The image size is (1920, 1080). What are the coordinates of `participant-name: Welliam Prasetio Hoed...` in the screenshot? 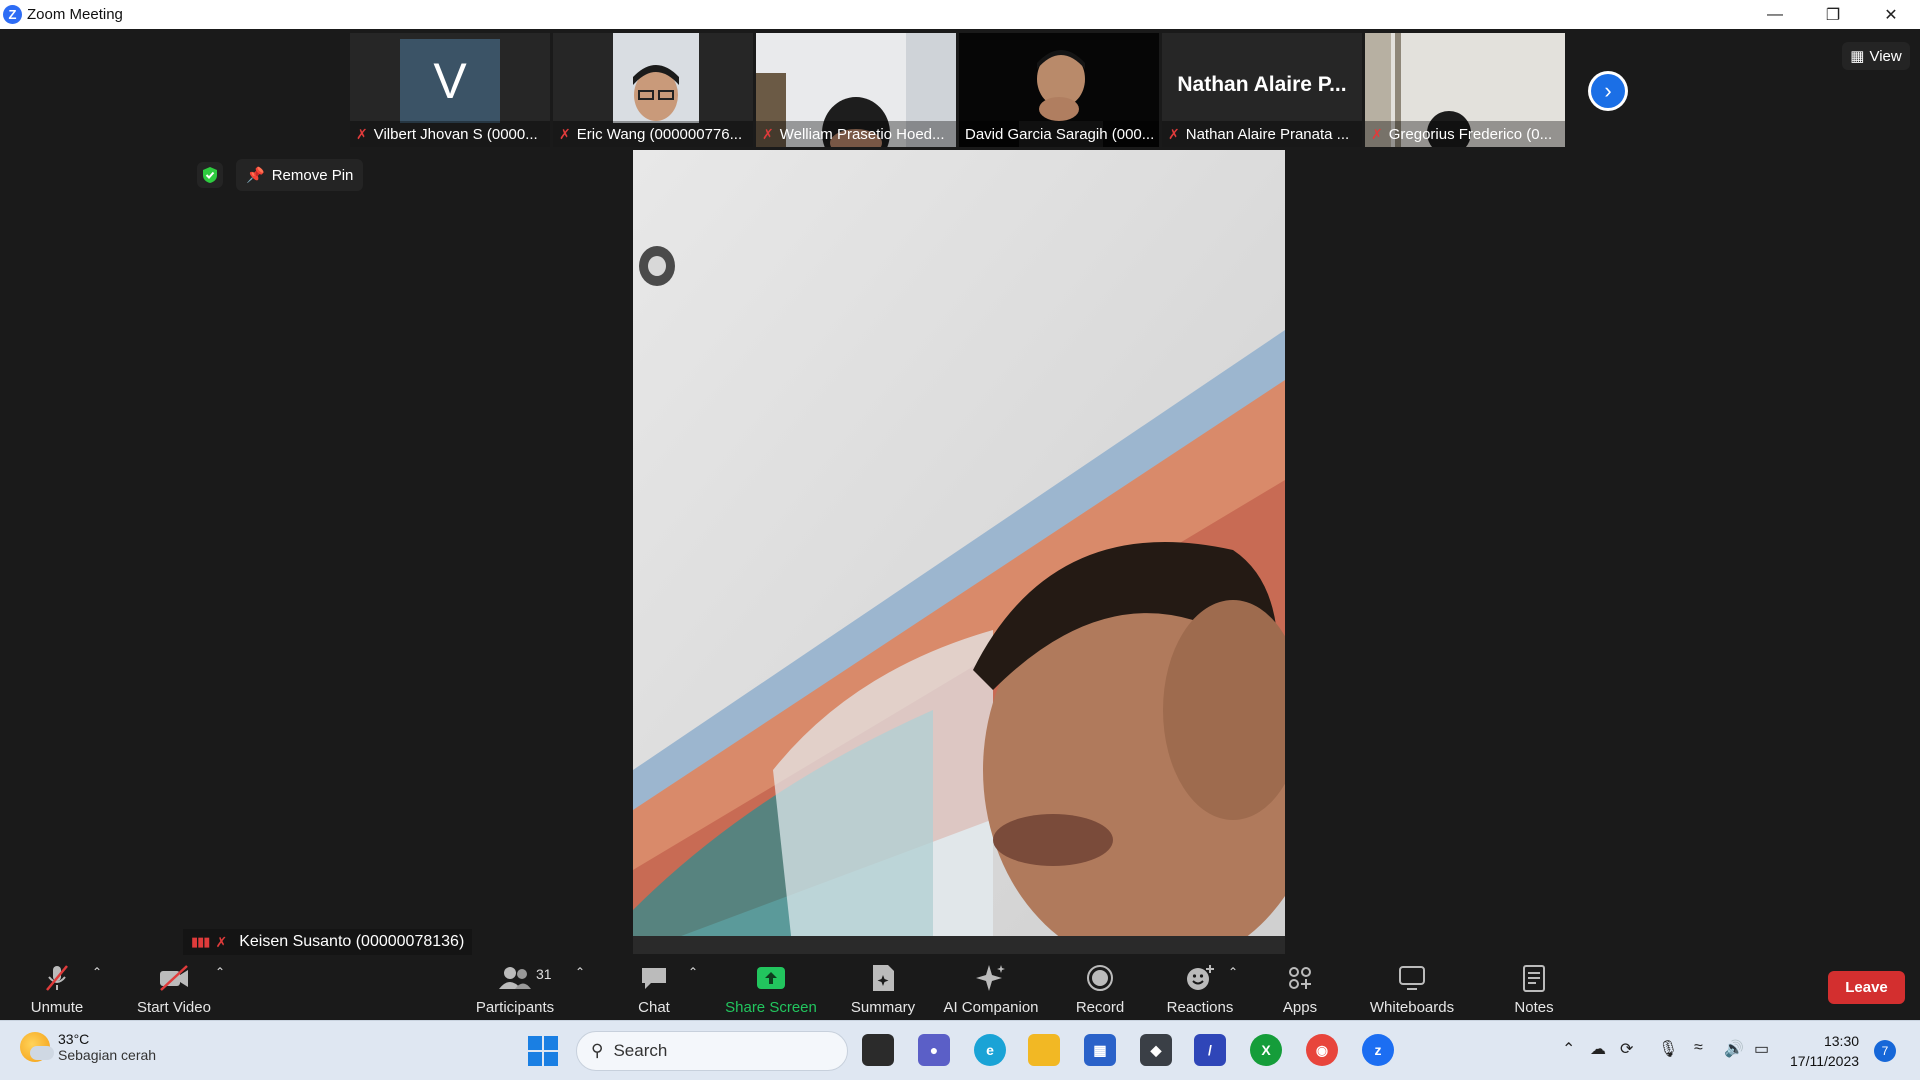 It's located at (862, 134).